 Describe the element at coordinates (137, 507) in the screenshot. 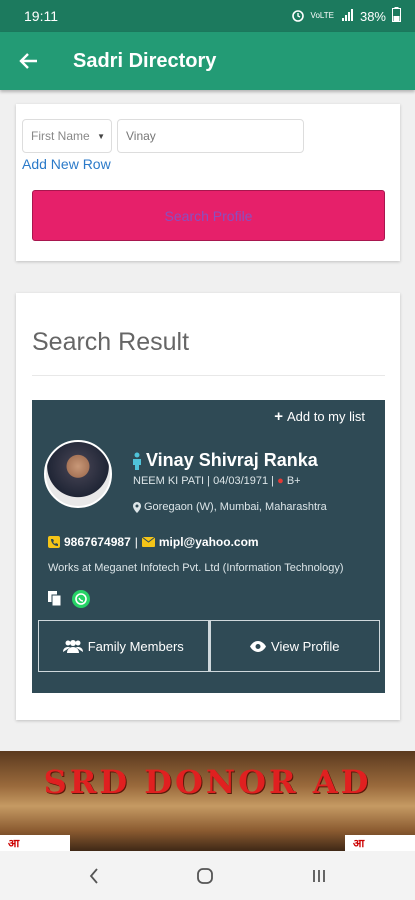

I see `map-pin-icon` at that location.